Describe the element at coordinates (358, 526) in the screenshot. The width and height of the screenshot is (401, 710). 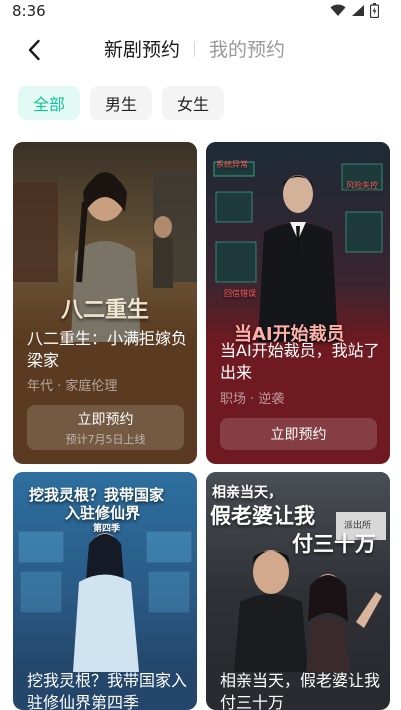
I see `poster-sign: 派出所` at that location.